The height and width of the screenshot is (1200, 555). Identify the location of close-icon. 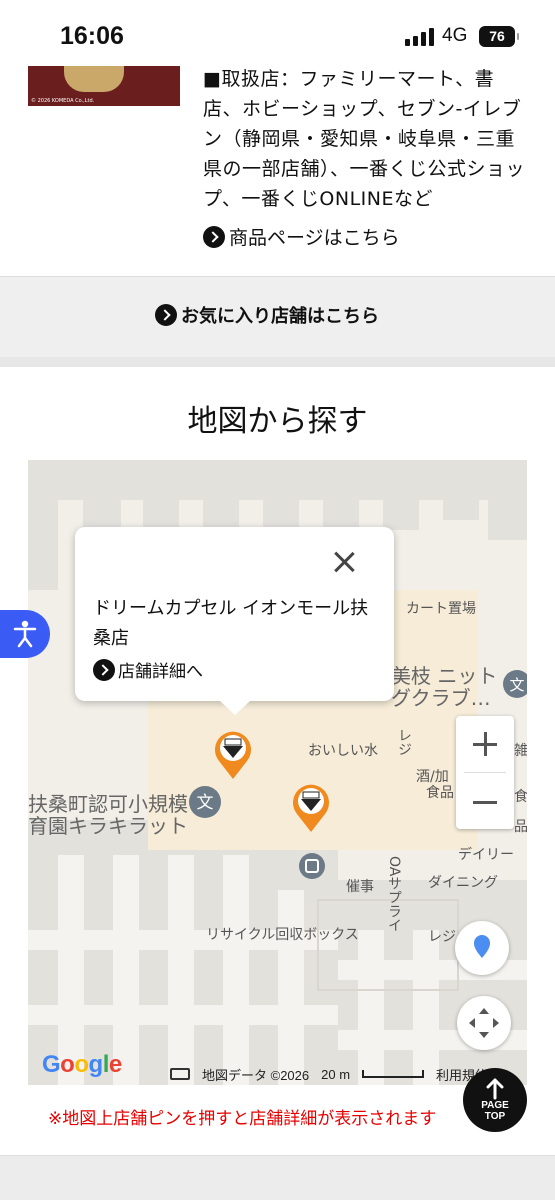
(344, 562).